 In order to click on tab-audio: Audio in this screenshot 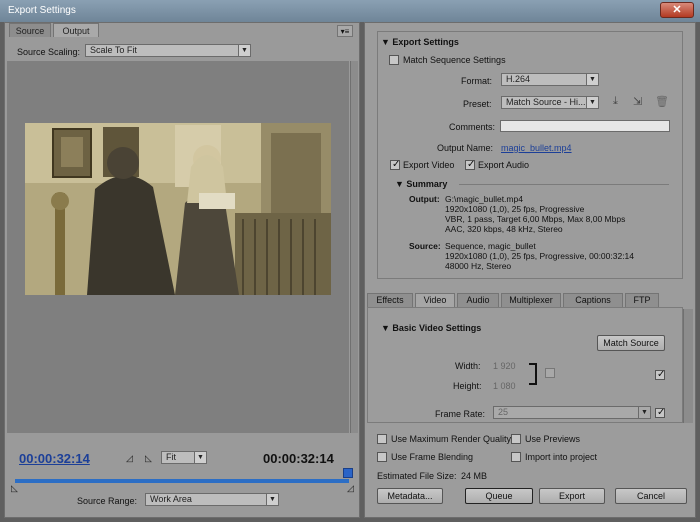, I will do `click(478, 300)`.